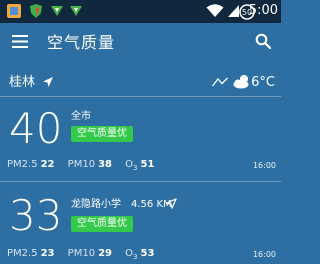  I want to click on pollutant-metrics: PM2.5 23 PM10 29 O3 53, so click(85, 255).